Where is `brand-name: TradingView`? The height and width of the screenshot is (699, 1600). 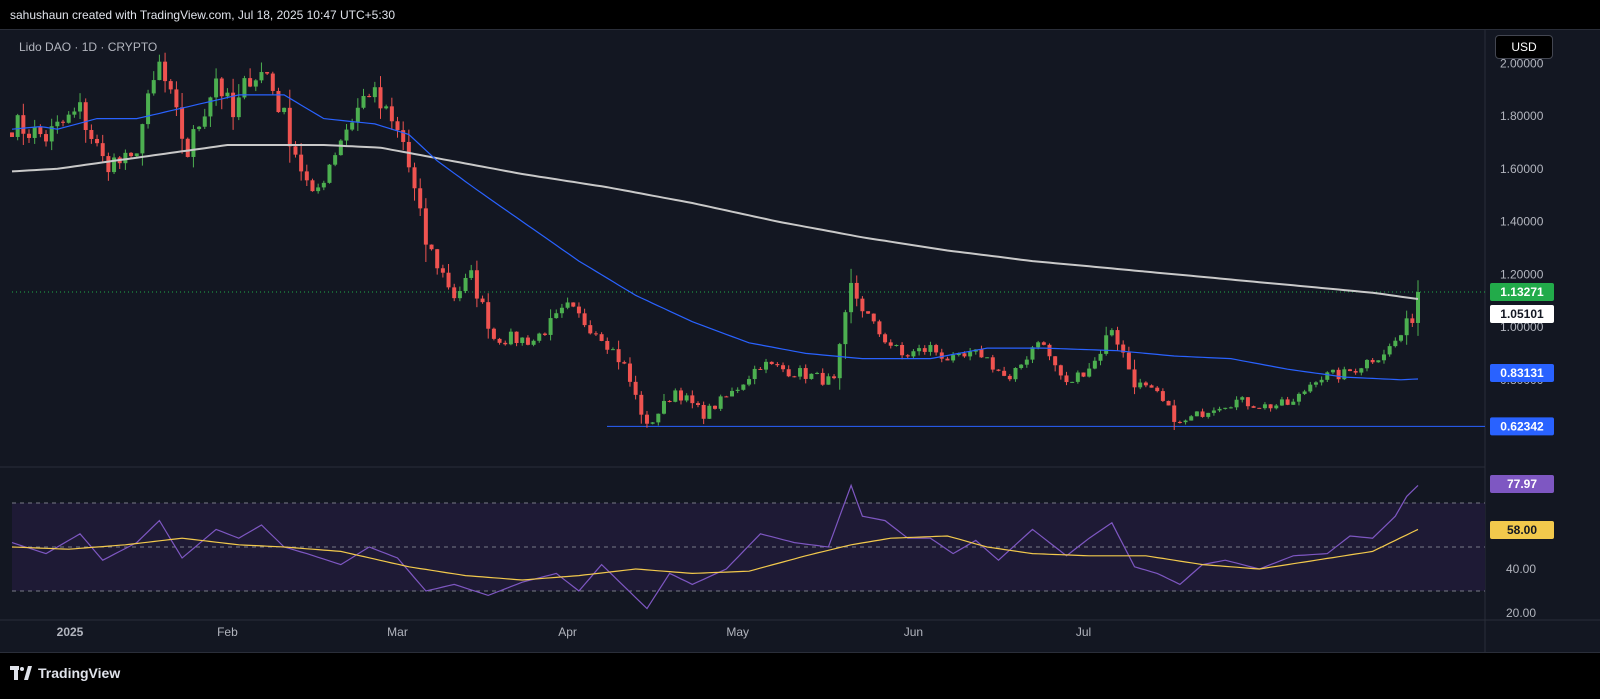
brand-name: TradingView is located at coordinates (79, 673).